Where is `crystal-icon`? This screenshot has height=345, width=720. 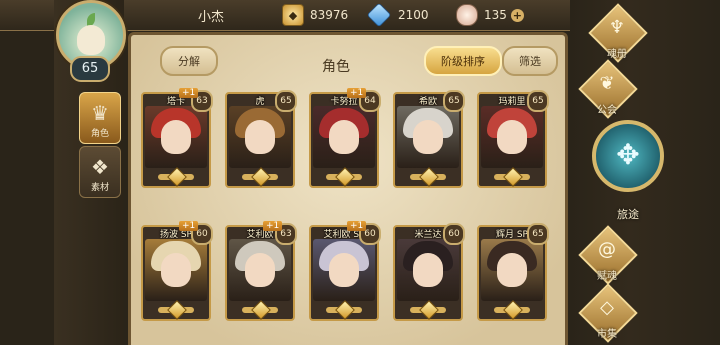 crystal-icon is located at coordinates (379, 15).